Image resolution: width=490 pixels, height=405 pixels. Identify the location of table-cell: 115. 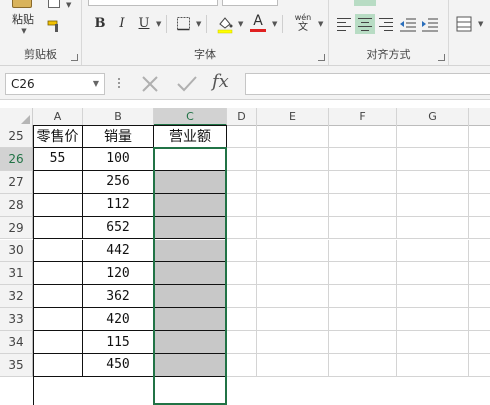
(118, 342).